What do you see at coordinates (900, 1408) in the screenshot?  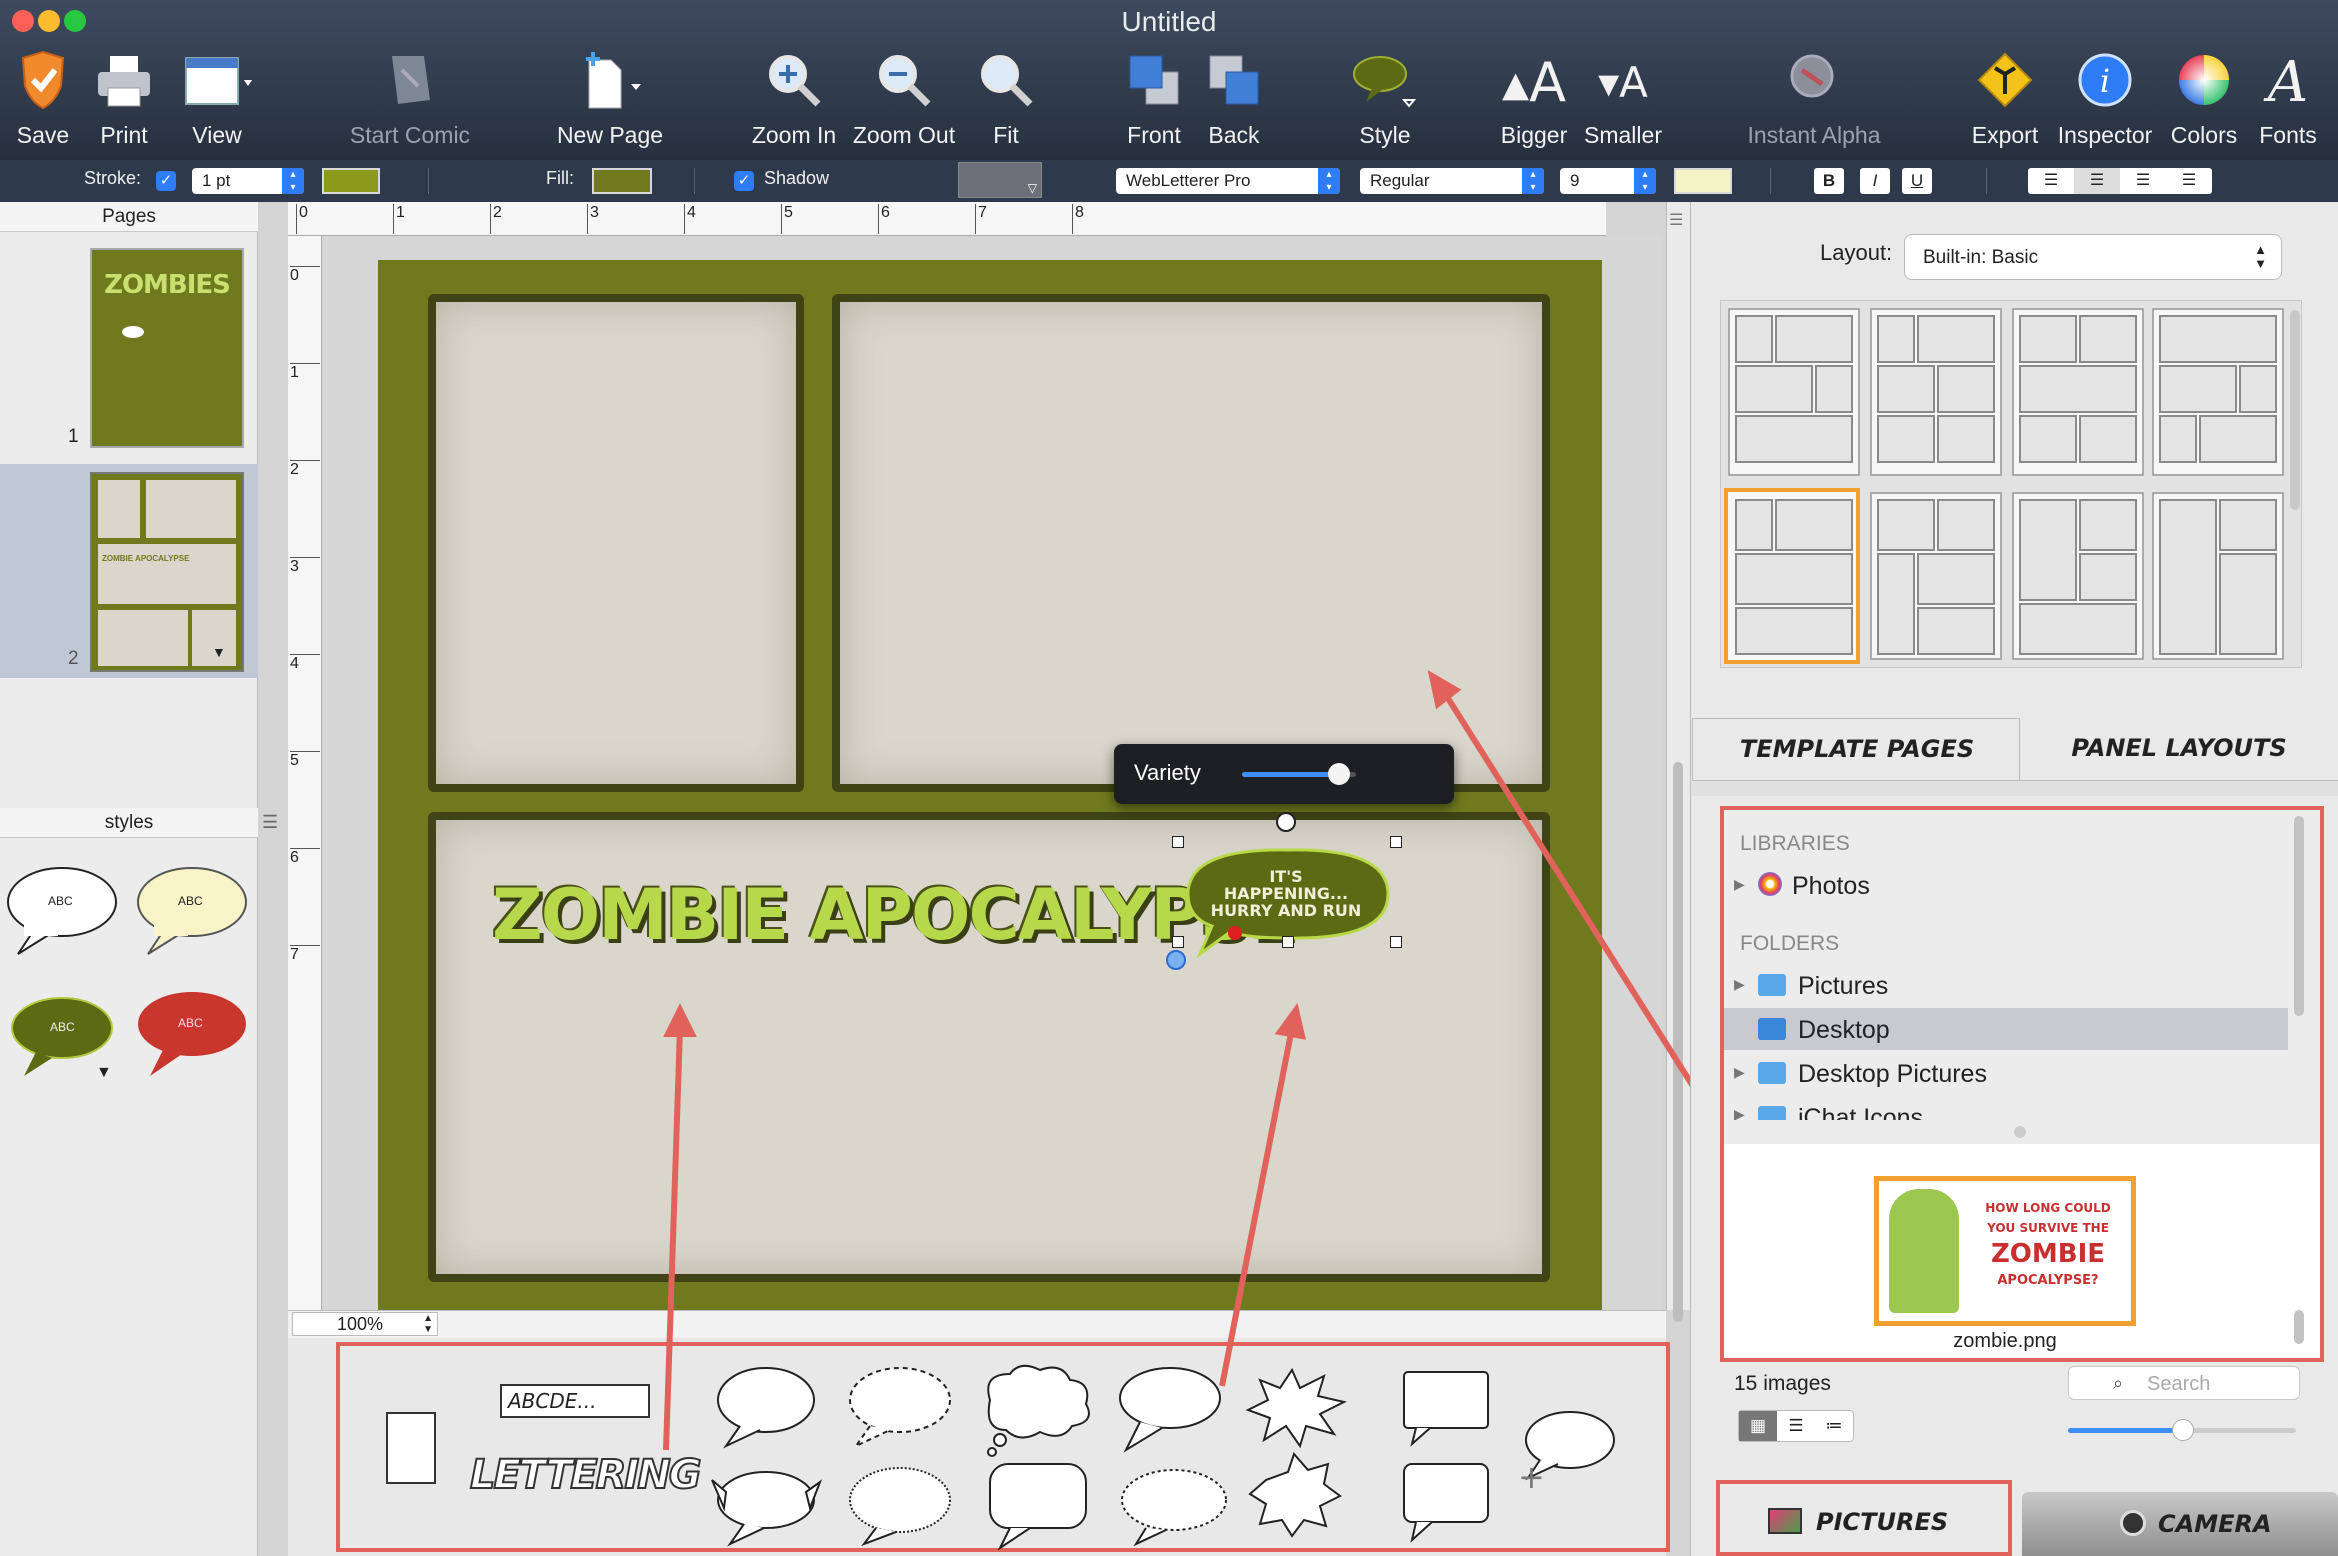 I see `dashed-balloon-tool` at bounding box center [900, 1408].